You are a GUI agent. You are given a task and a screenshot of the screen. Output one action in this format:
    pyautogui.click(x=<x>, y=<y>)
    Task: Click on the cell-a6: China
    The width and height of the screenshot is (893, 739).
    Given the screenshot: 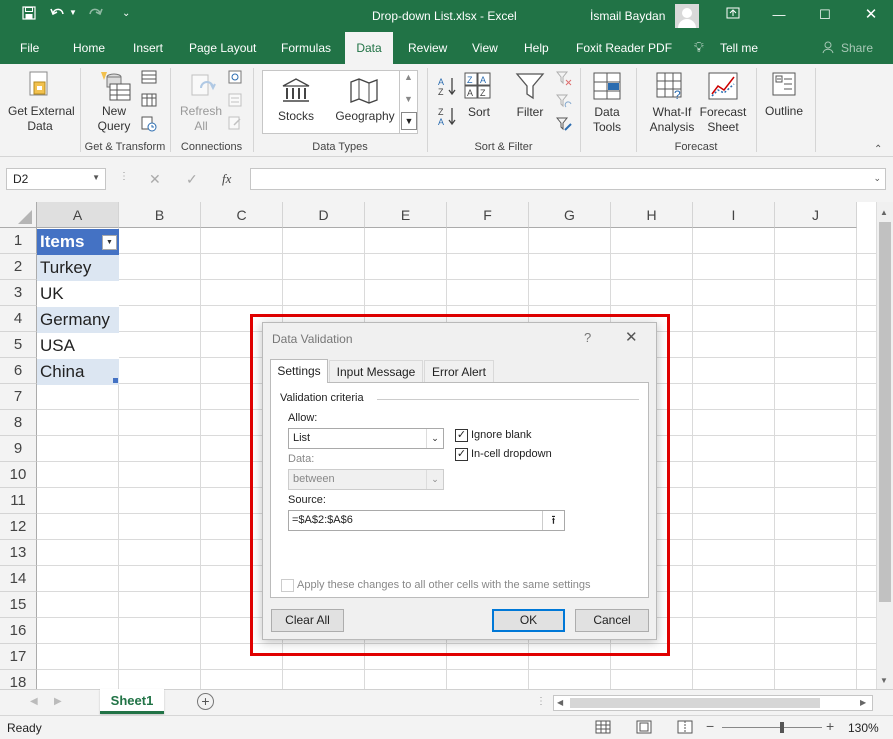 What is the action you would take?
    pyautogui.click(x=78, y=372)
    